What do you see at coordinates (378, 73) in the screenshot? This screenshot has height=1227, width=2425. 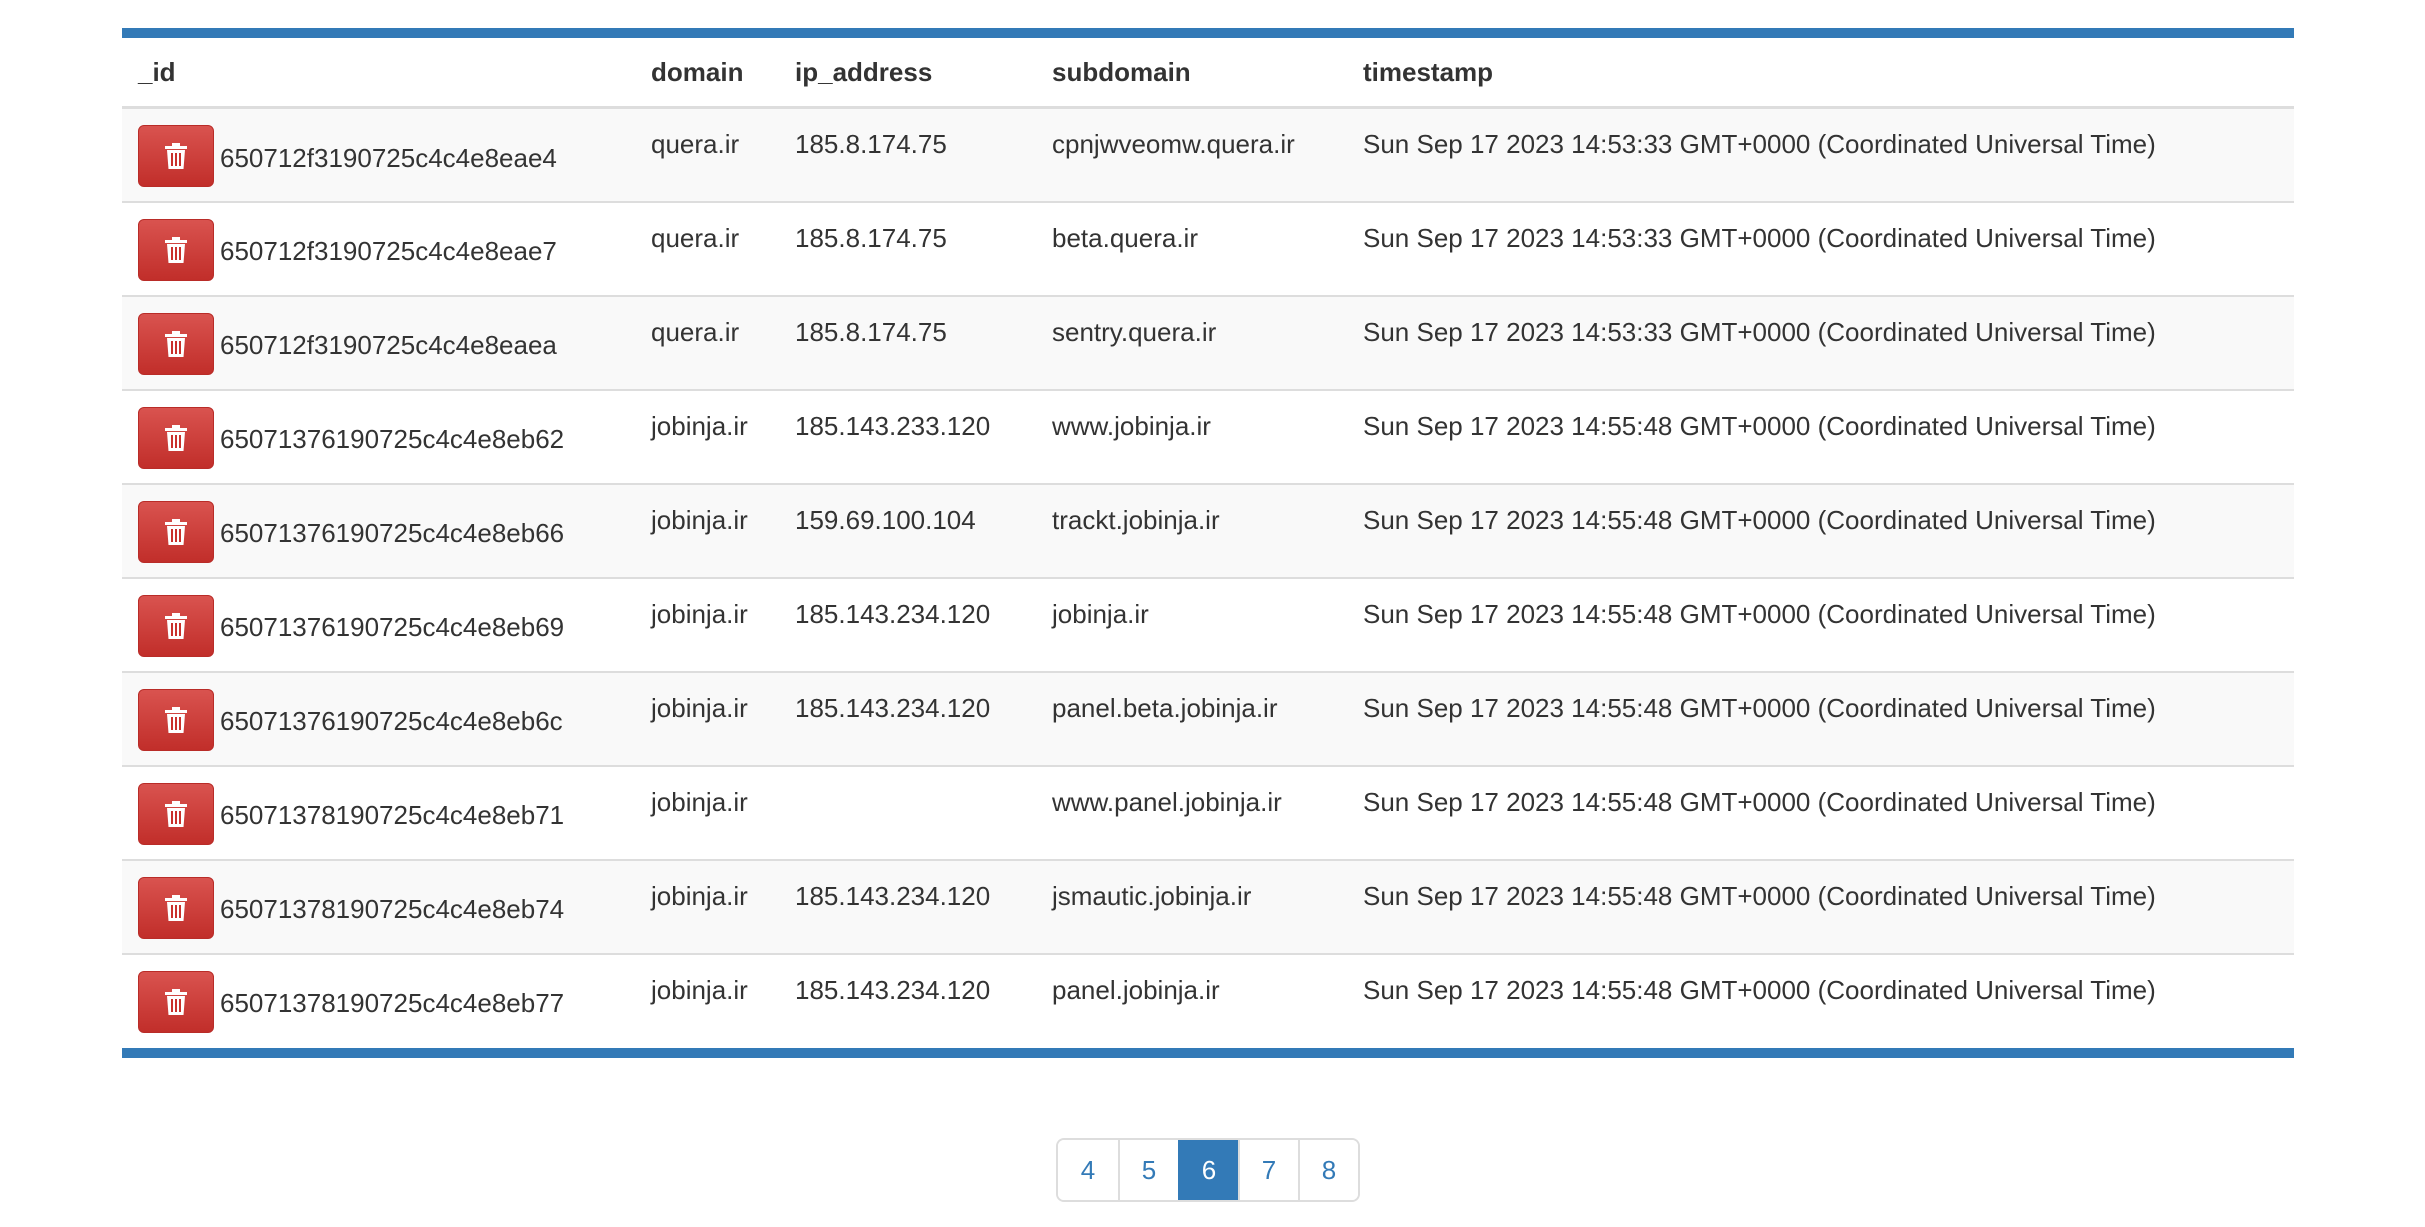 I see `column-header-id: _id` at bounding box center [378, 73].